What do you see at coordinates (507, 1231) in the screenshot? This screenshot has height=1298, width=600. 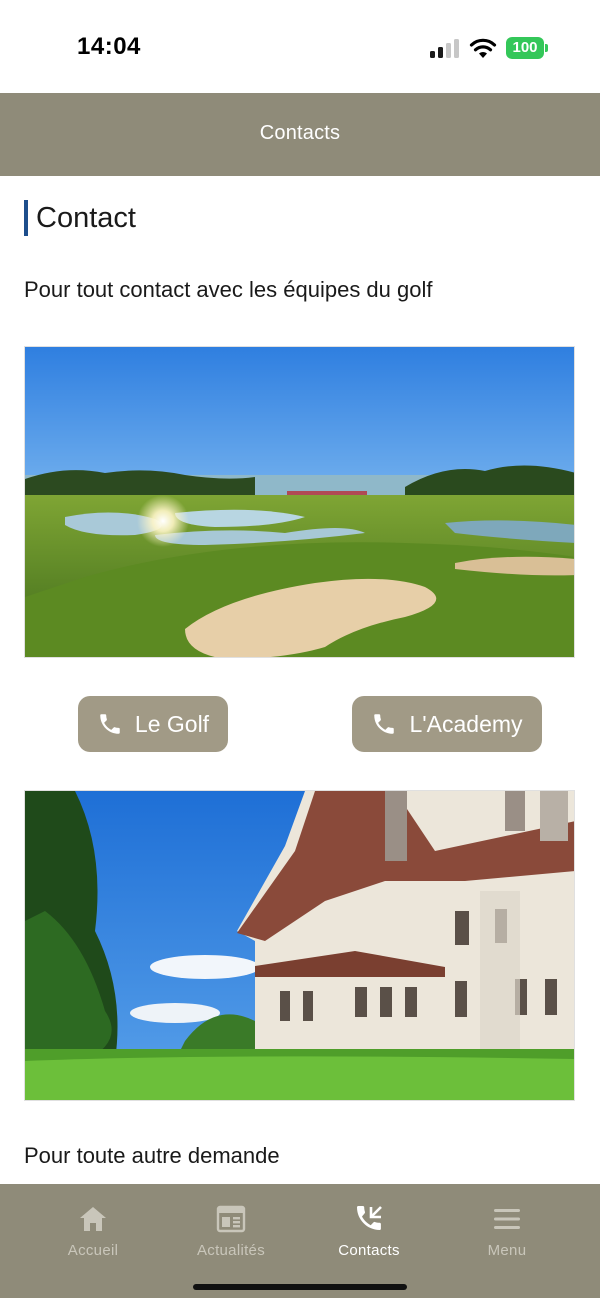 I see `tab-menu: Menu` at bounding box center [507, 1231].